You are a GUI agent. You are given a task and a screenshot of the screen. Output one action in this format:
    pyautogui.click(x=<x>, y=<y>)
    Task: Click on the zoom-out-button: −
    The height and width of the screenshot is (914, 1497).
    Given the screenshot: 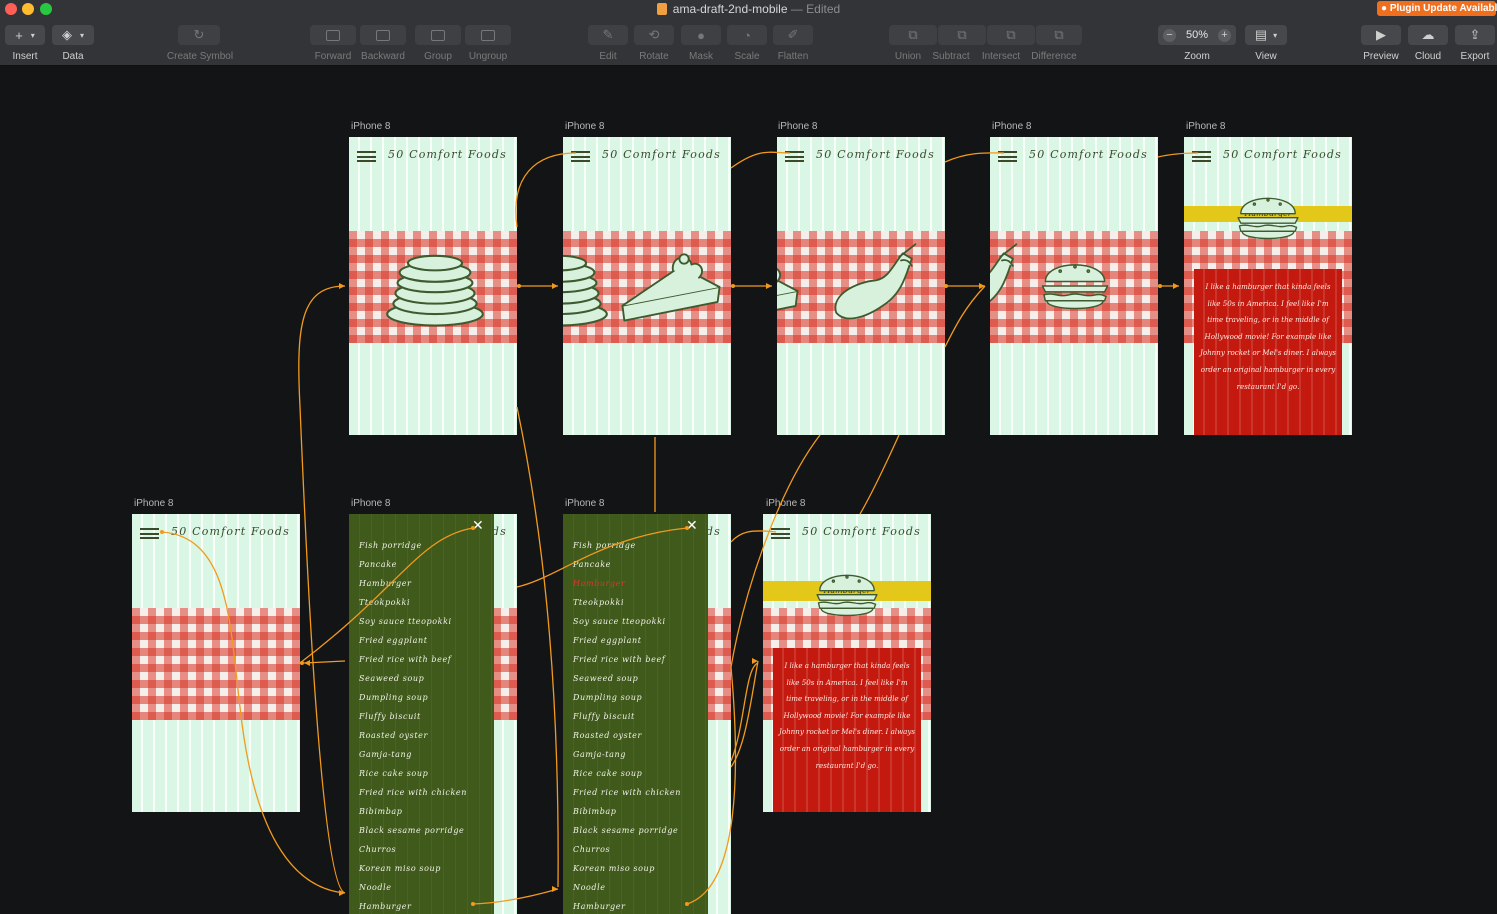 What is the action you would take?
    pyautogui.click(x=1169, y=35)
    